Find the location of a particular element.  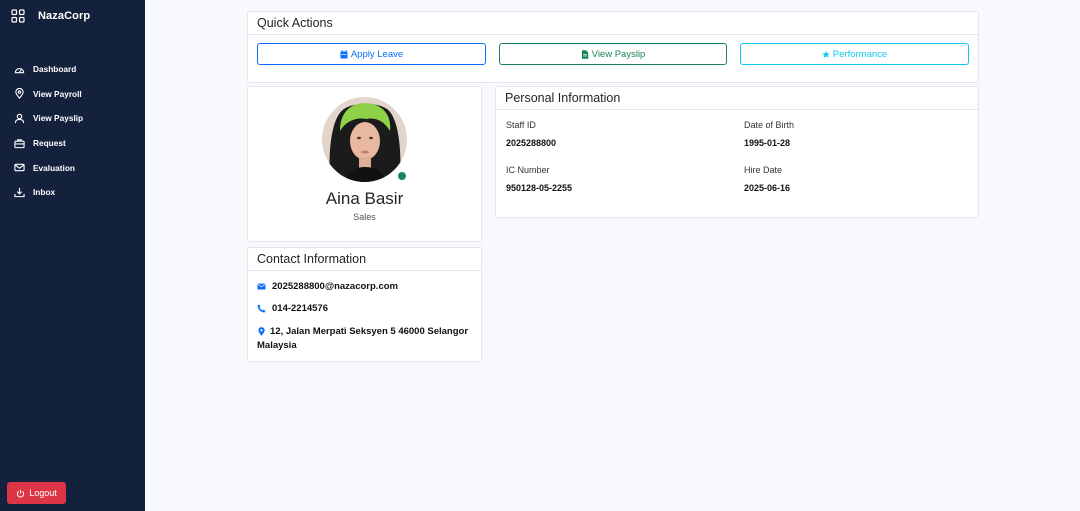

inbox-download-icon is located at coordinates (19, 192).